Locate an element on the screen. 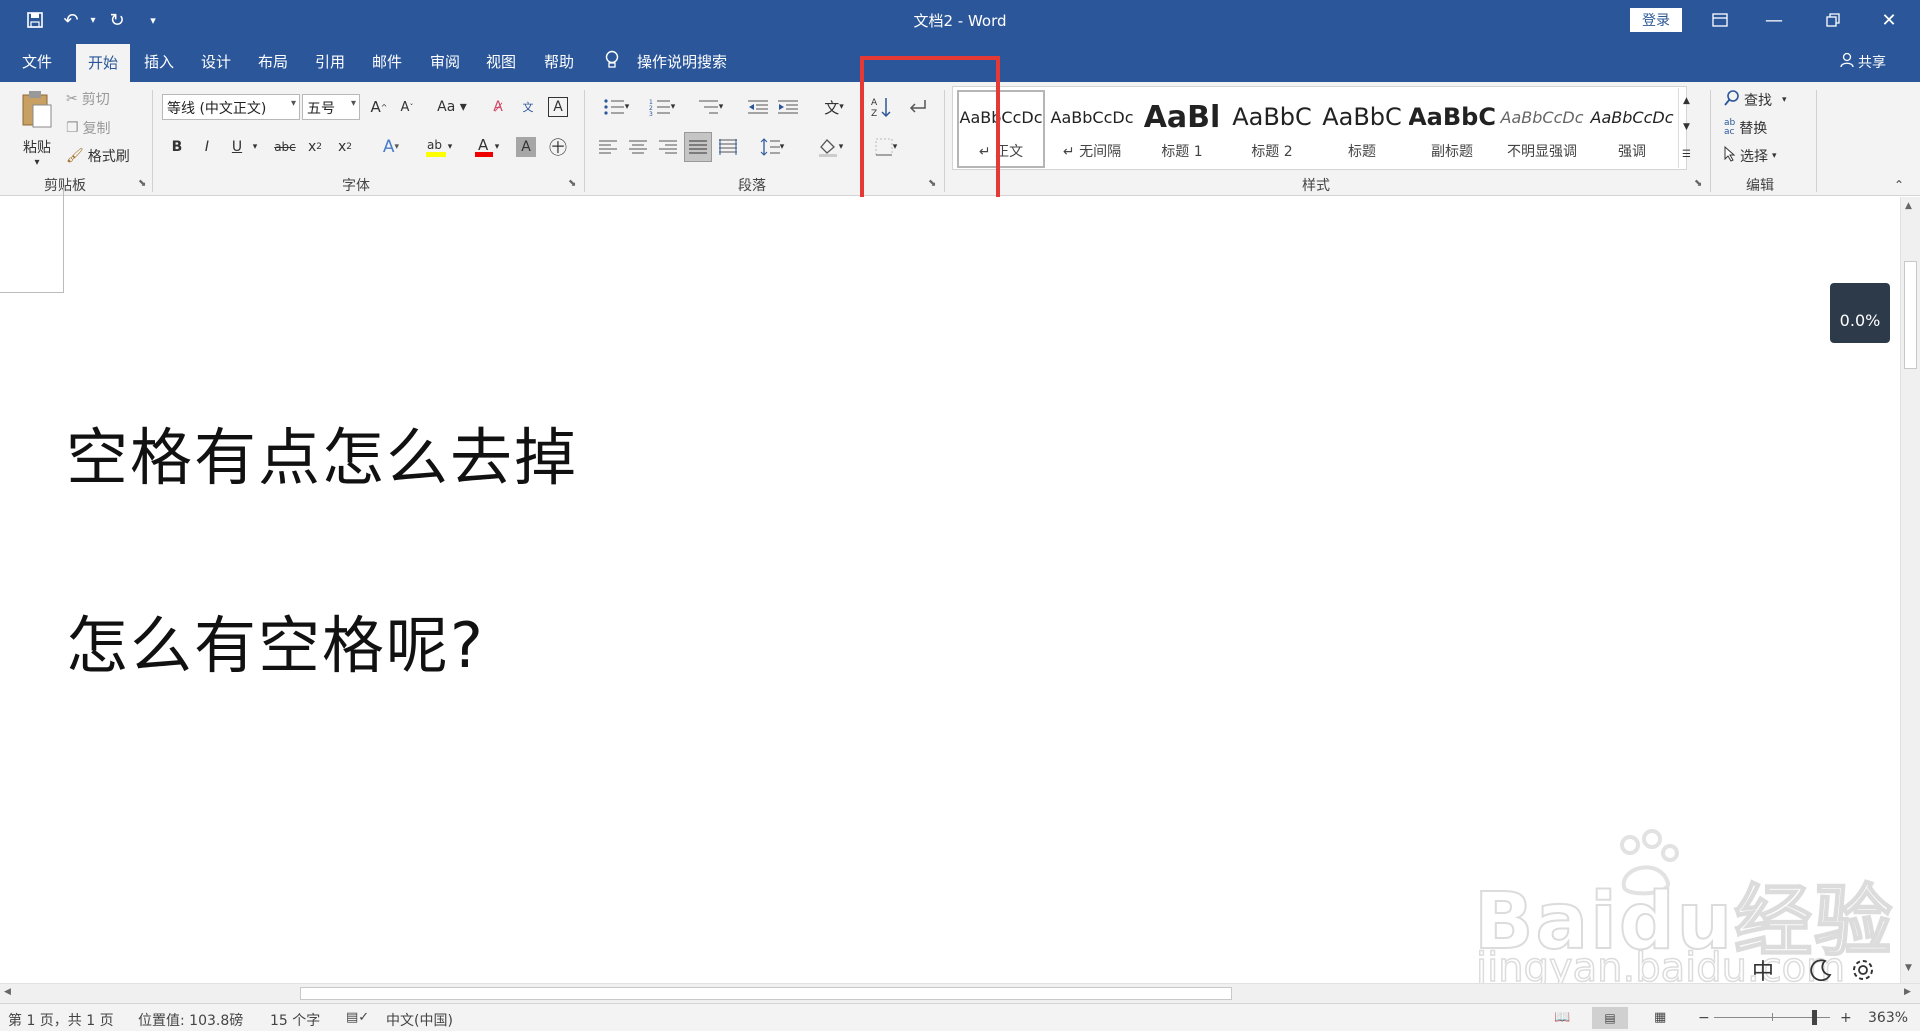 Image resolution: width=1920 pixels, height=1031 pixels. tab-insert: 插入 is located at coordinates (159, 66).